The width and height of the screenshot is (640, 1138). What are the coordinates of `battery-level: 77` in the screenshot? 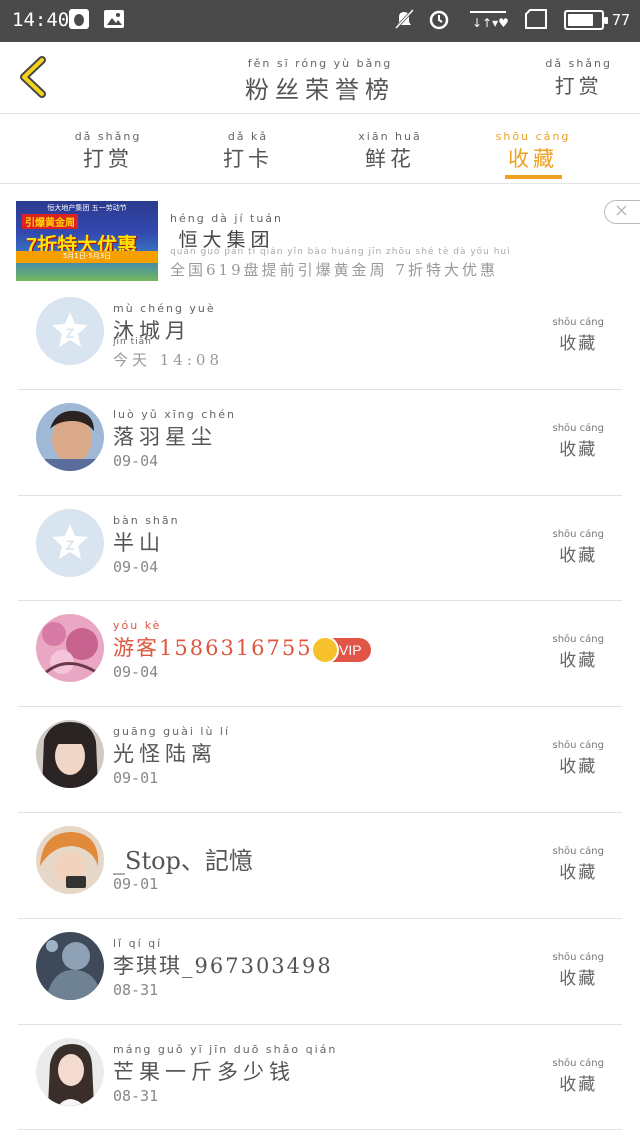 It's located at (620, 20).